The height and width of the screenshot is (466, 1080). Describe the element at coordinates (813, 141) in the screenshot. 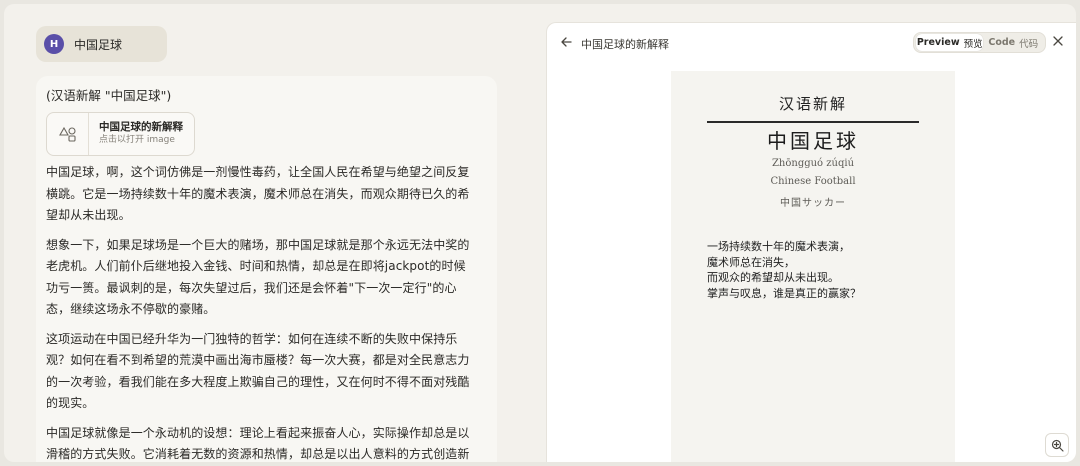

I see `poster-word: 中国足球` at that location.